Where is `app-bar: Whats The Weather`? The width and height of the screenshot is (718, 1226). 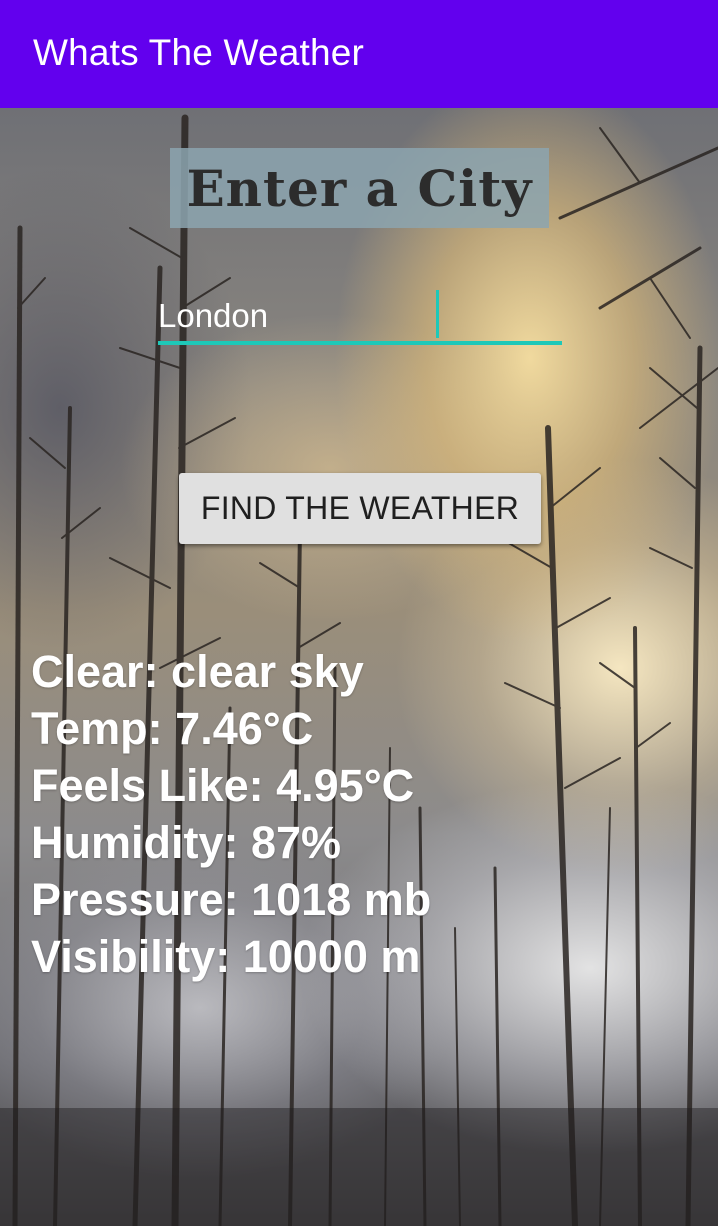 app-bar: Whats The Weather is located at coordinates (359, 54).